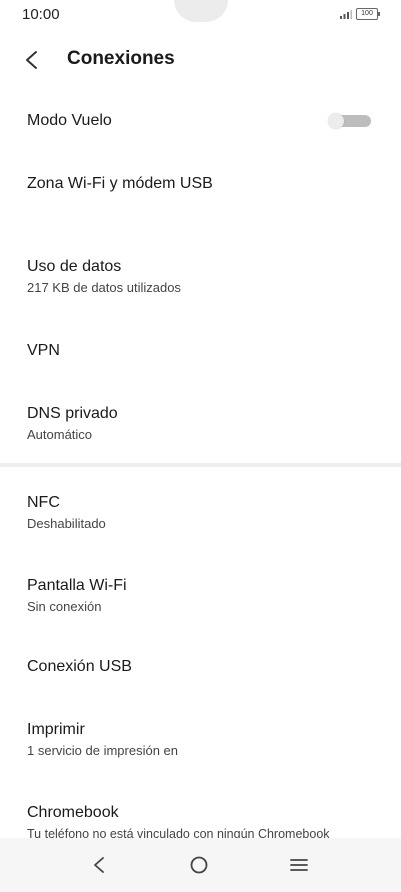 The height and width of the screenshot is (892, 401). Describe the element at coordinates (350, 121) in the screenshot. I see `airplane-mode-toggle` at that location.